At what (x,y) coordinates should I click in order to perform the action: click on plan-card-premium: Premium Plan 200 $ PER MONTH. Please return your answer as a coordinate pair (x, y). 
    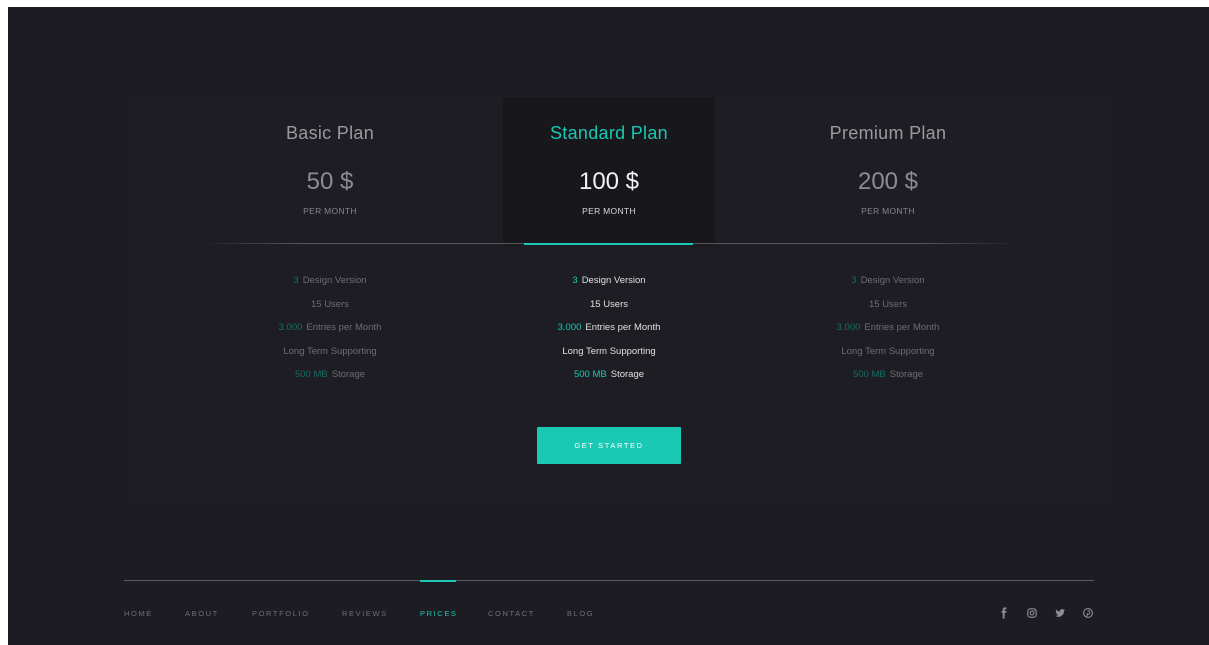
    Looking at the image, I should click on (888, 171).